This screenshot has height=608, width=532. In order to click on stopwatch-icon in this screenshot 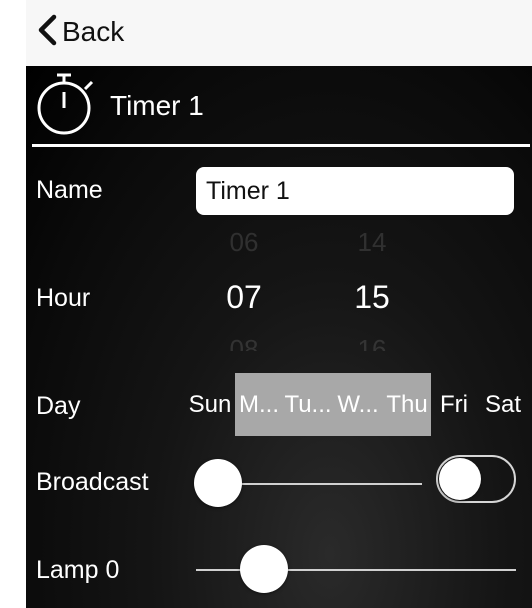, I will do `click(66, 106)`.